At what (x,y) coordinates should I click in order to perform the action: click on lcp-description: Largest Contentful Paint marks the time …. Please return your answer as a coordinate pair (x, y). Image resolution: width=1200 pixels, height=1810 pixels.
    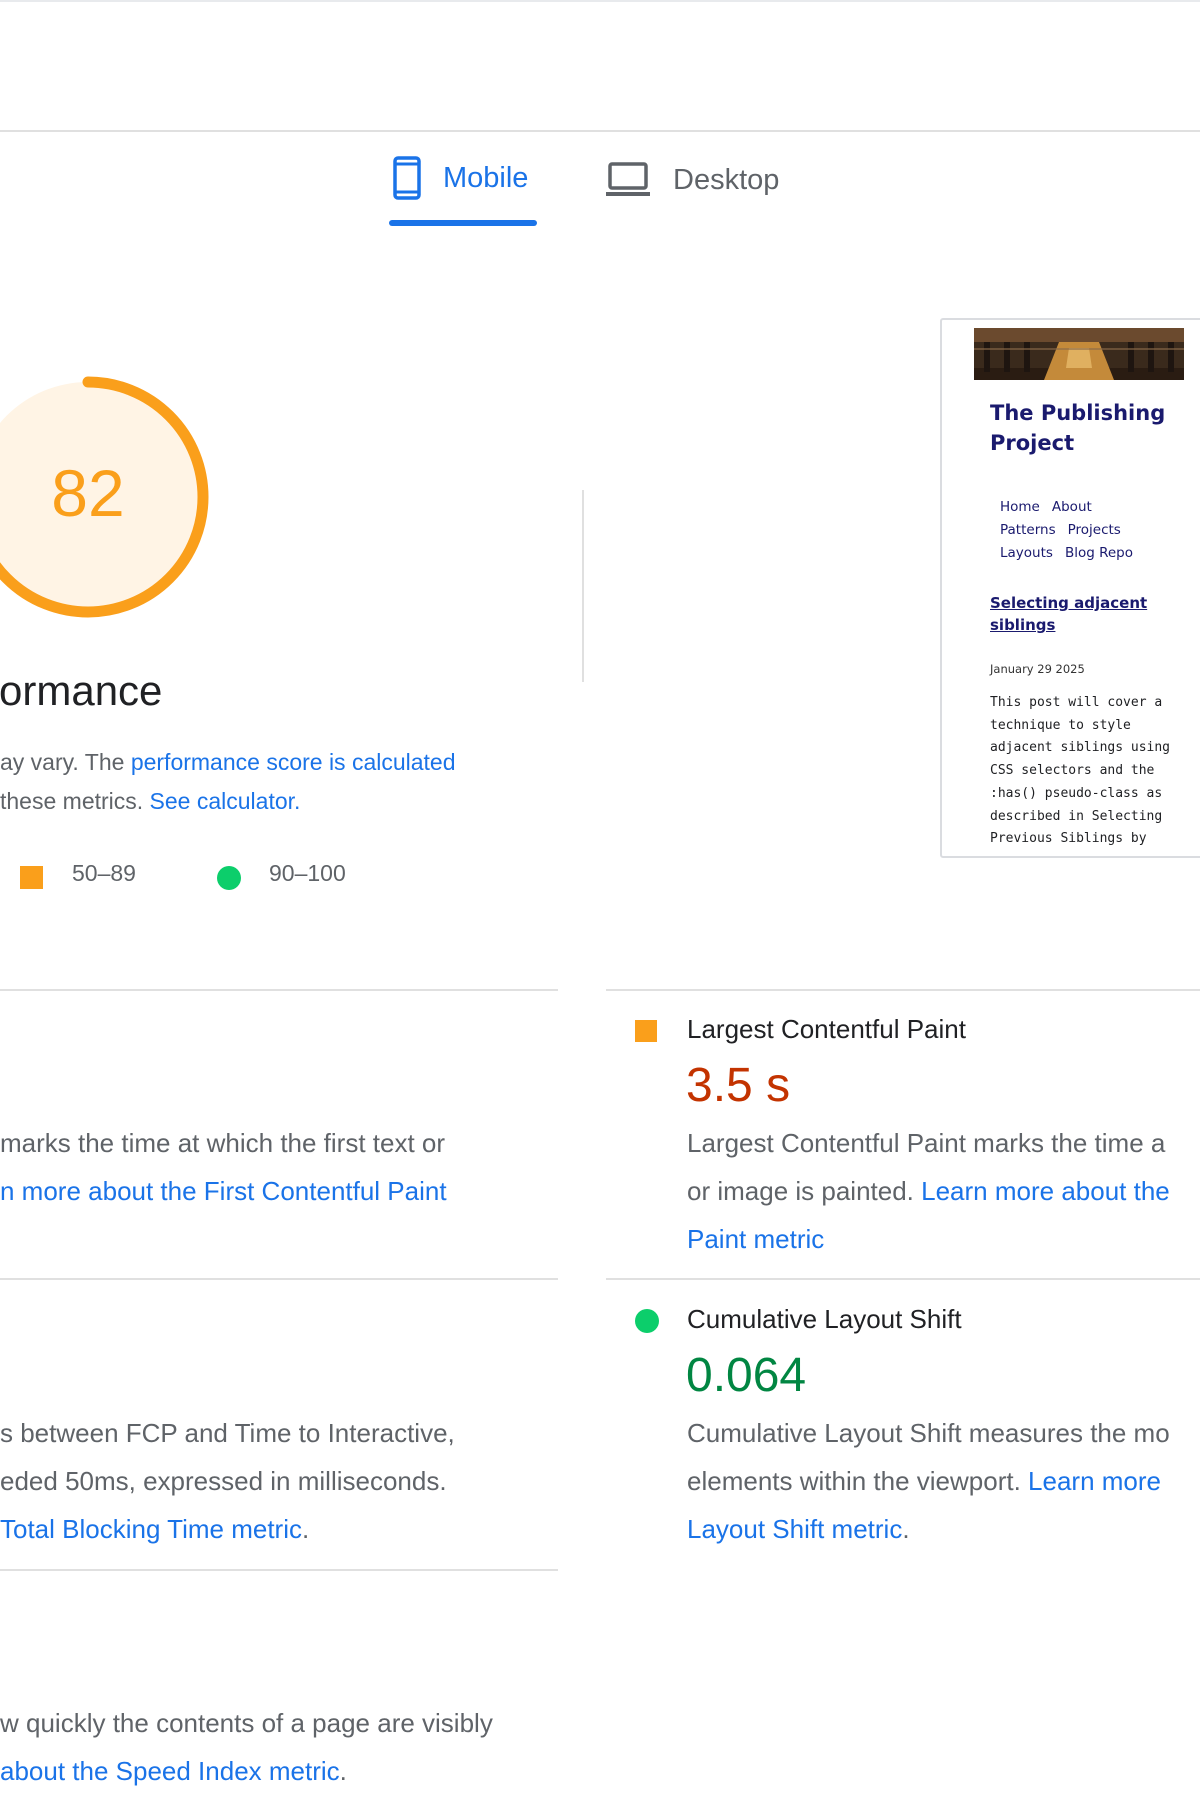
    Looking at the image, I should click on (928, 1191).